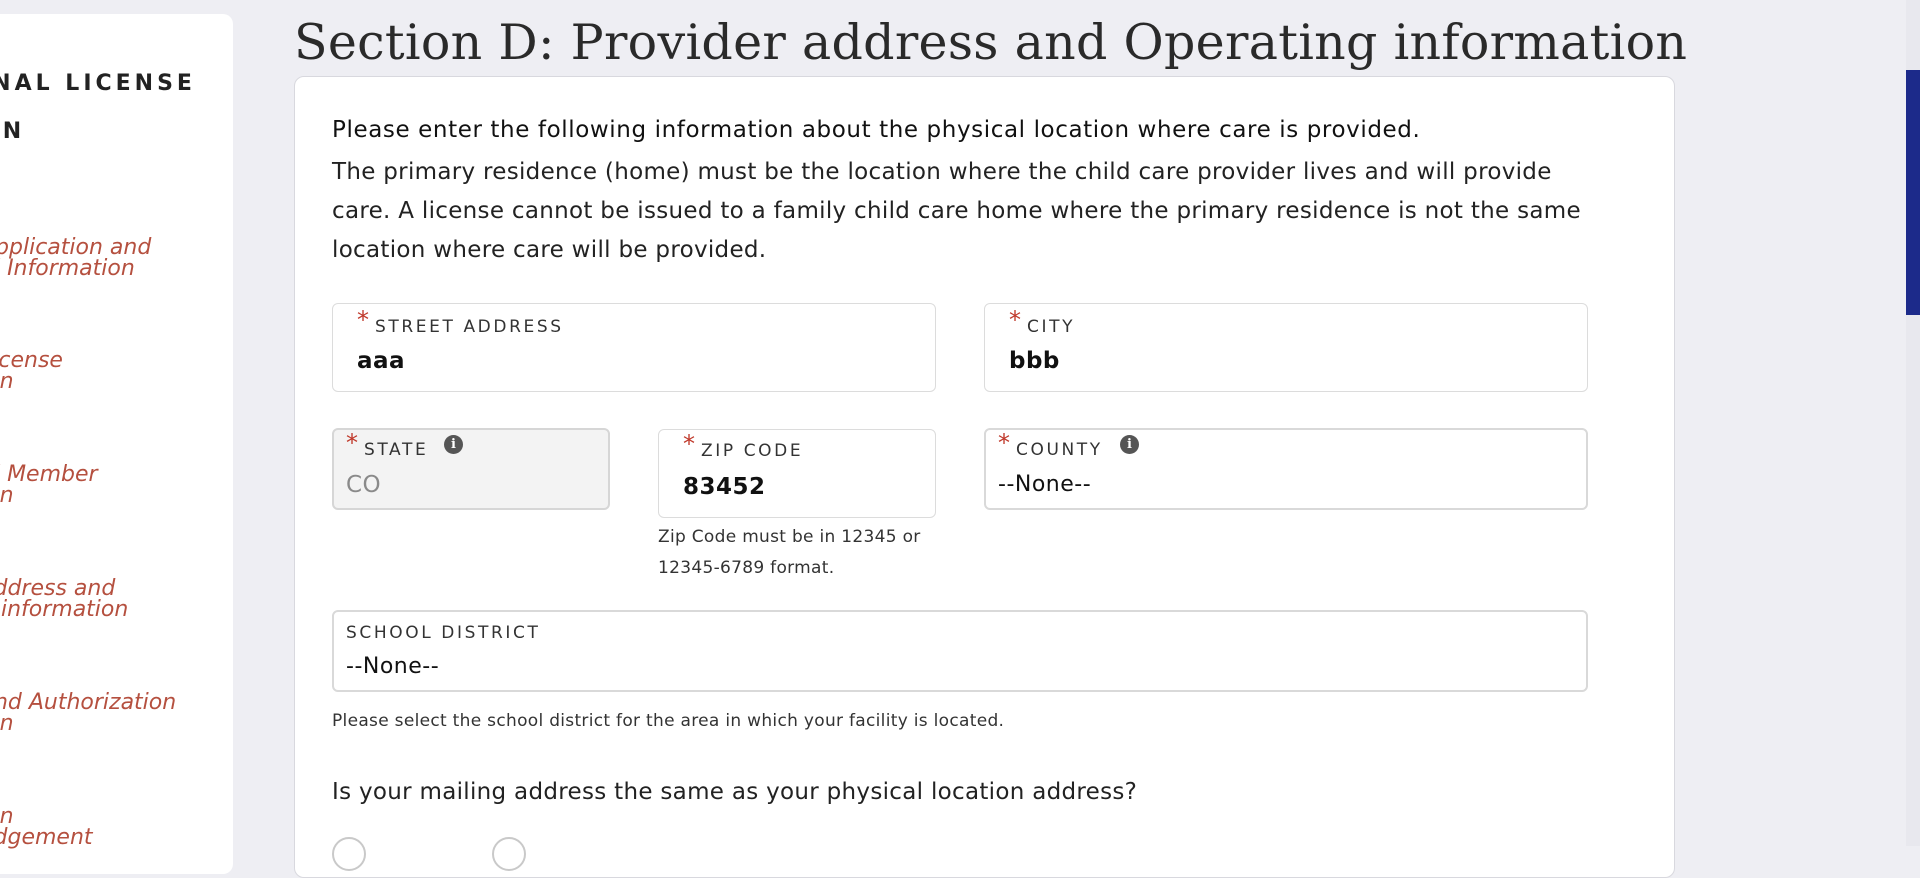  I want to click on zip-code-field: * ZIP CODE 83452, so click(797, 473).